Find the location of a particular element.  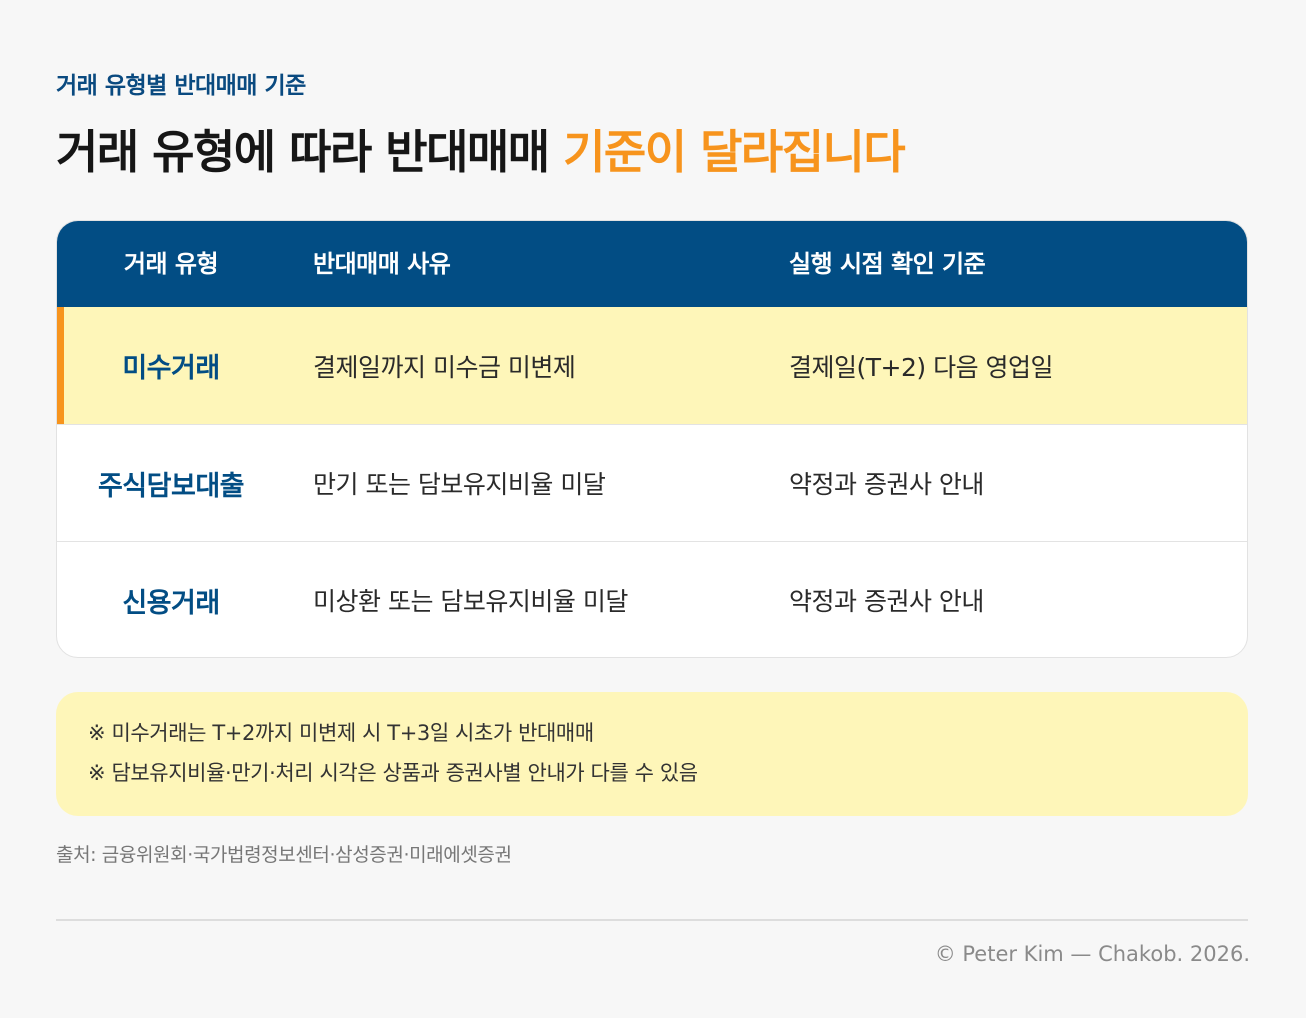

row-type: 미수거래 is located at coordinates (171, 368).